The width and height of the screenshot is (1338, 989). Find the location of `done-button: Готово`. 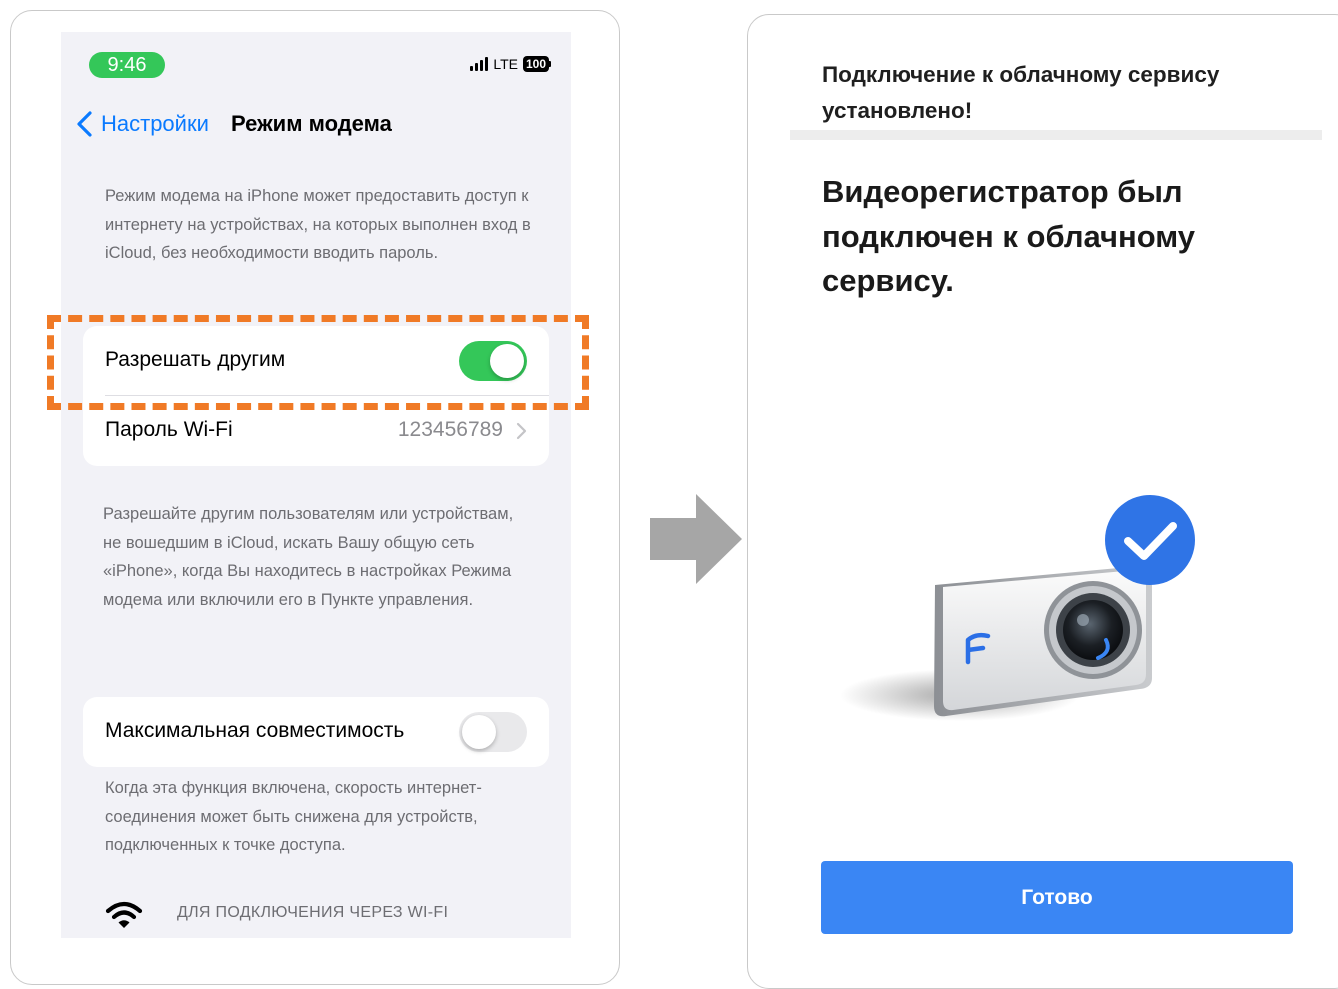

done-button: Готово is located at coordinates (1057, 897).